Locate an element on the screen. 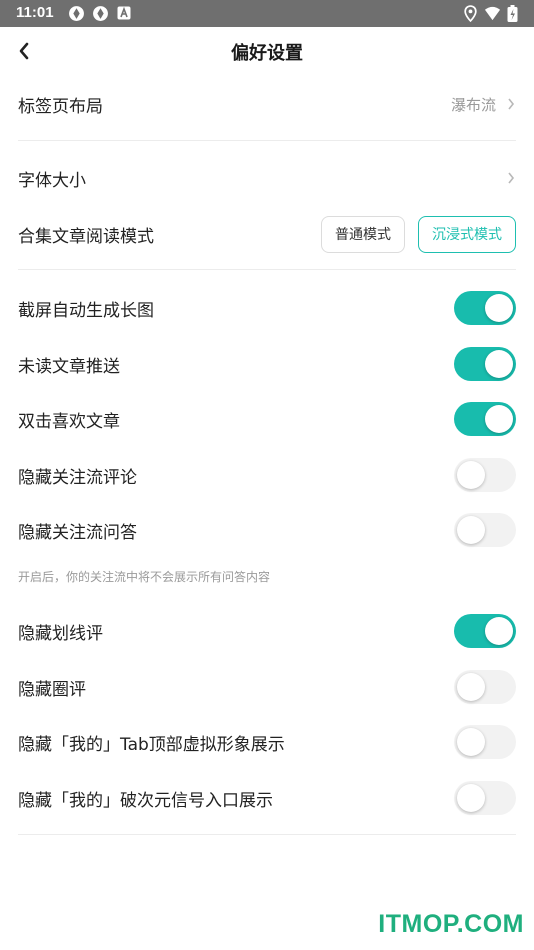 Image resolution: width=534 pixels, height=950 pixels. hide-follow-qa-toggle is located at coordinates (485, 530).